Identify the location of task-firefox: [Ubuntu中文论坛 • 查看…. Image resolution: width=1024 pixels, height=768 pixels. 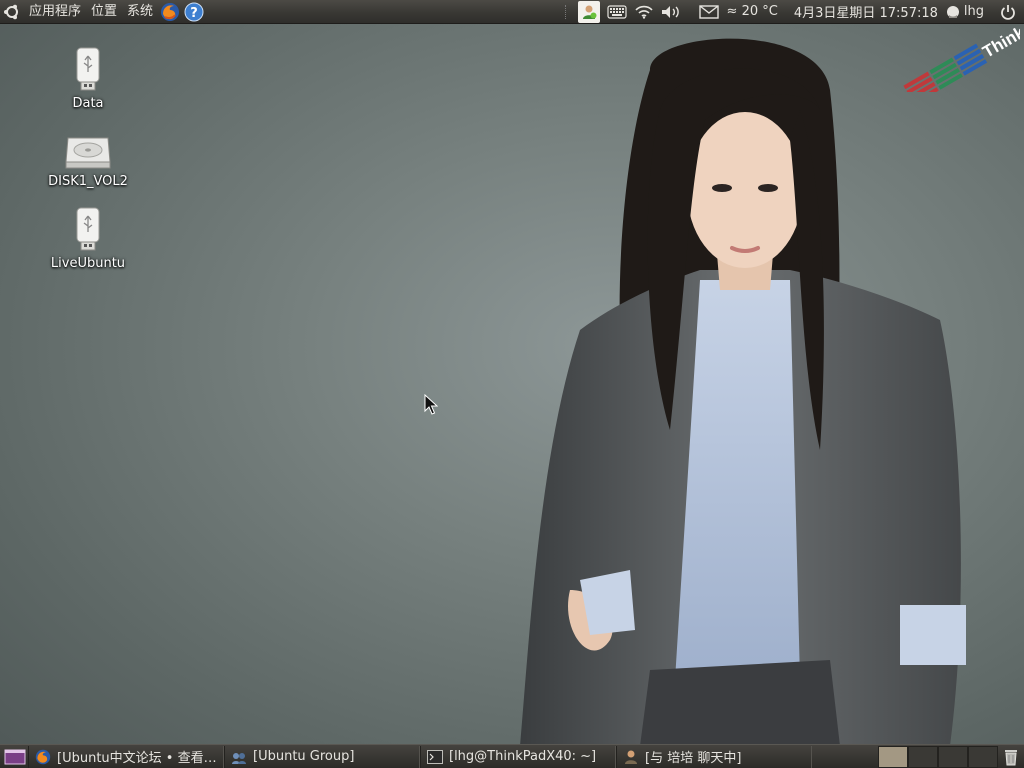
(126, 756).